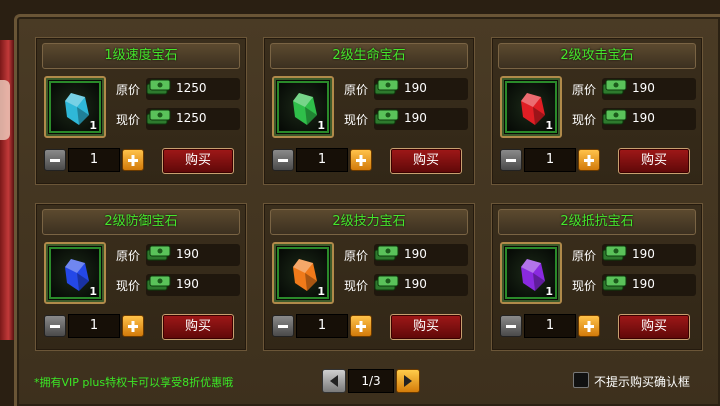  I want to click on gem-card: 2级攻击宝石 1 原价 190 现价 190 1 购买, so click(597, 111).